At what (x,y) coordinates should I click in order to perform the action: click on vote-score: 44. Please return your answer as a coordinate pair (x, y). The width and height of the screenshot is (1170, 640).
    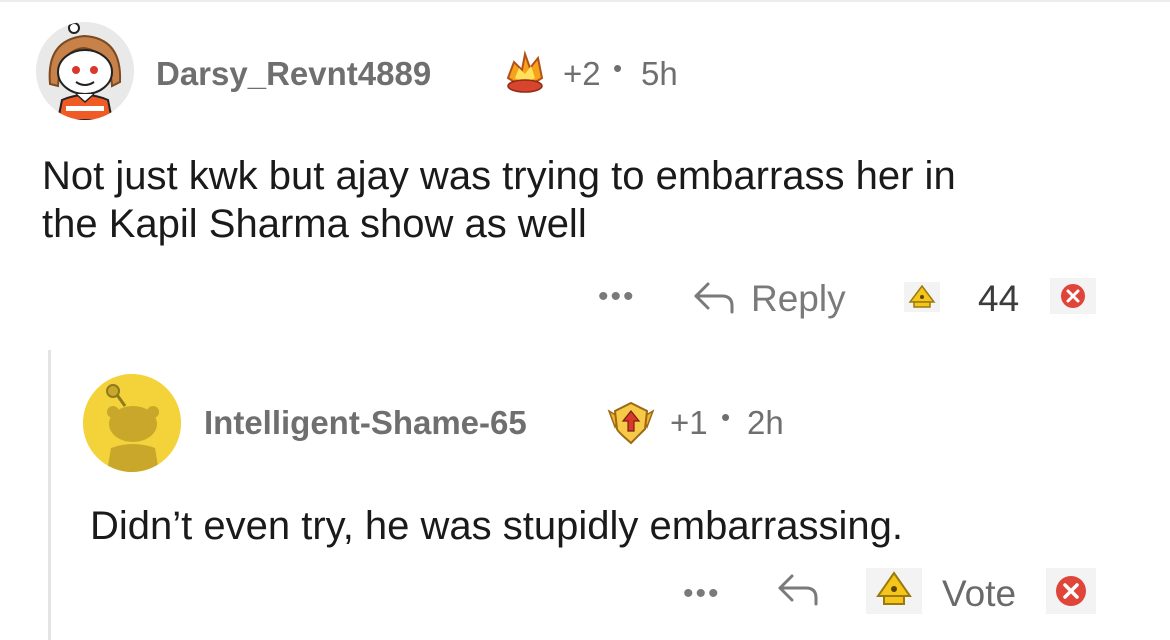
    Looking at the image, I should click on (999, 298).